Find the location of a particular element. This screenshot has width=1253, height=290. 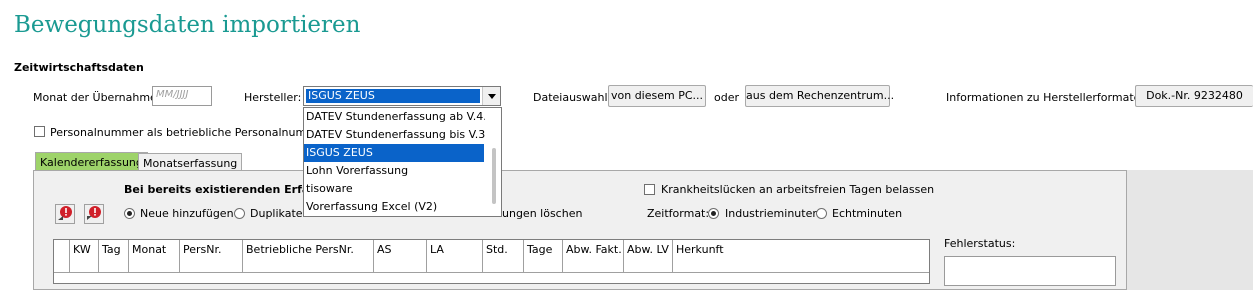

month-placeholder: MM/JJJJ is located at coordinates (172, 94).